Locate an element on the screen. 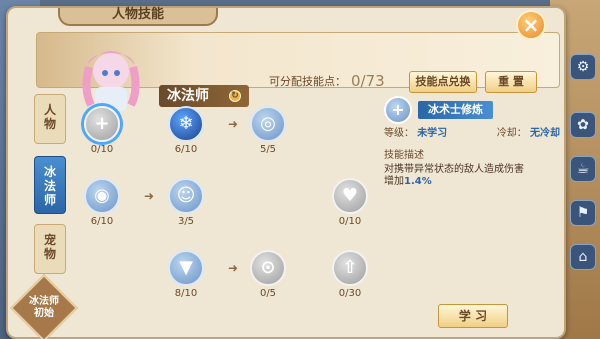 This screenshot has width=600, height=339. exchange-points-button: 技能点兑换 is located at coordinates (443, 82).